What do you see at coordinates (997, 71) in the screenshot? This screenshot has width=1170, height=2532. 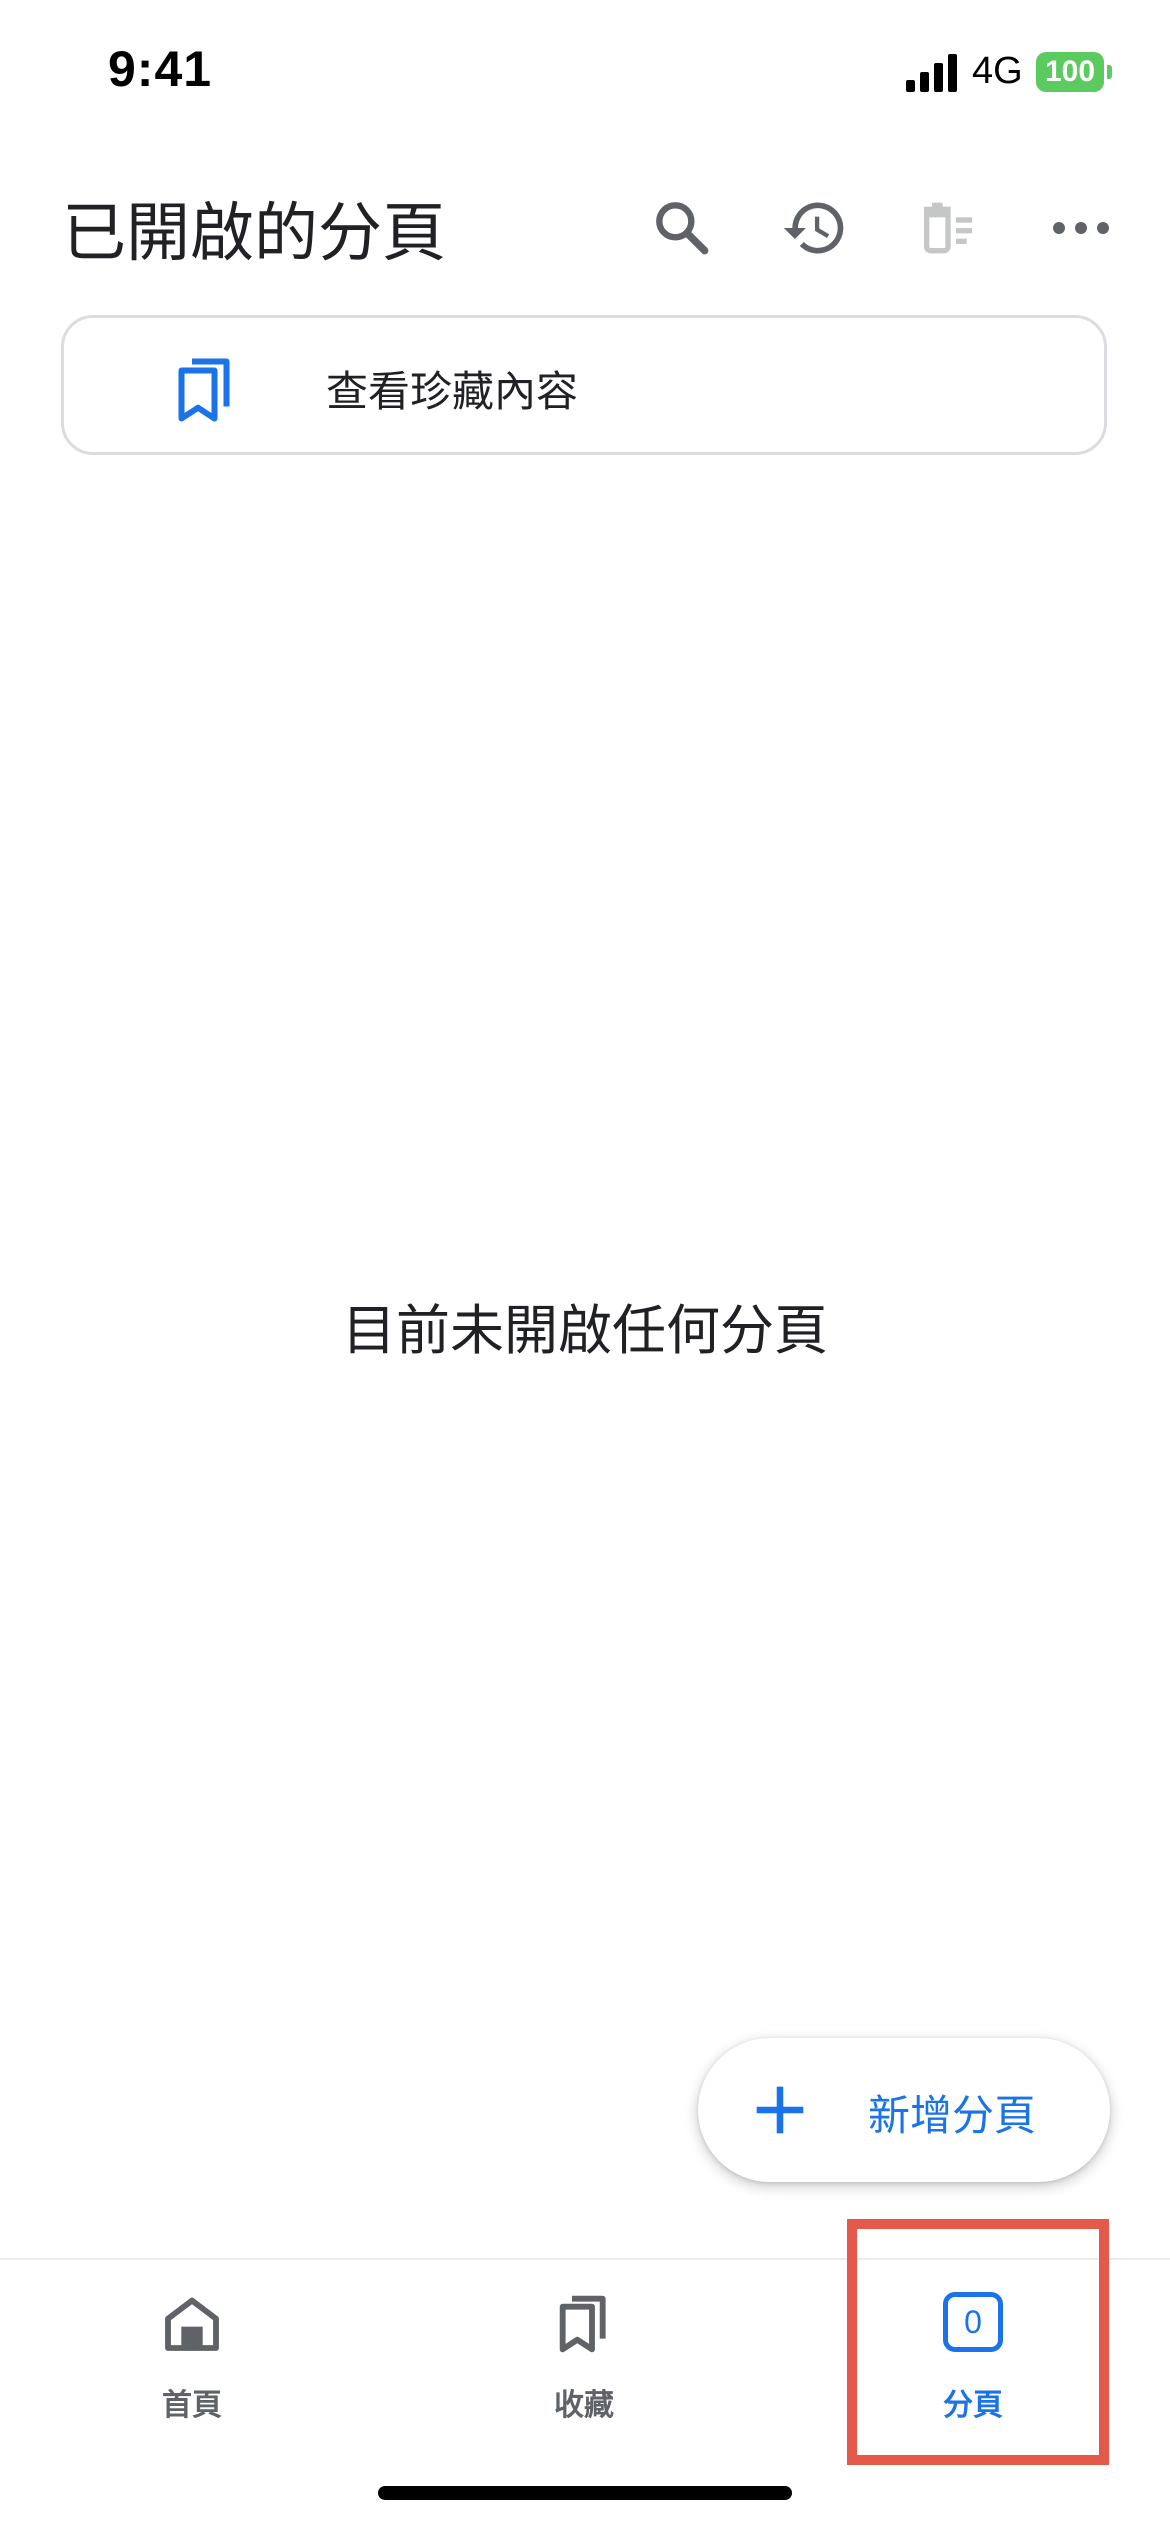 I see `network-type: 4G` at bounding box center [997, 71].